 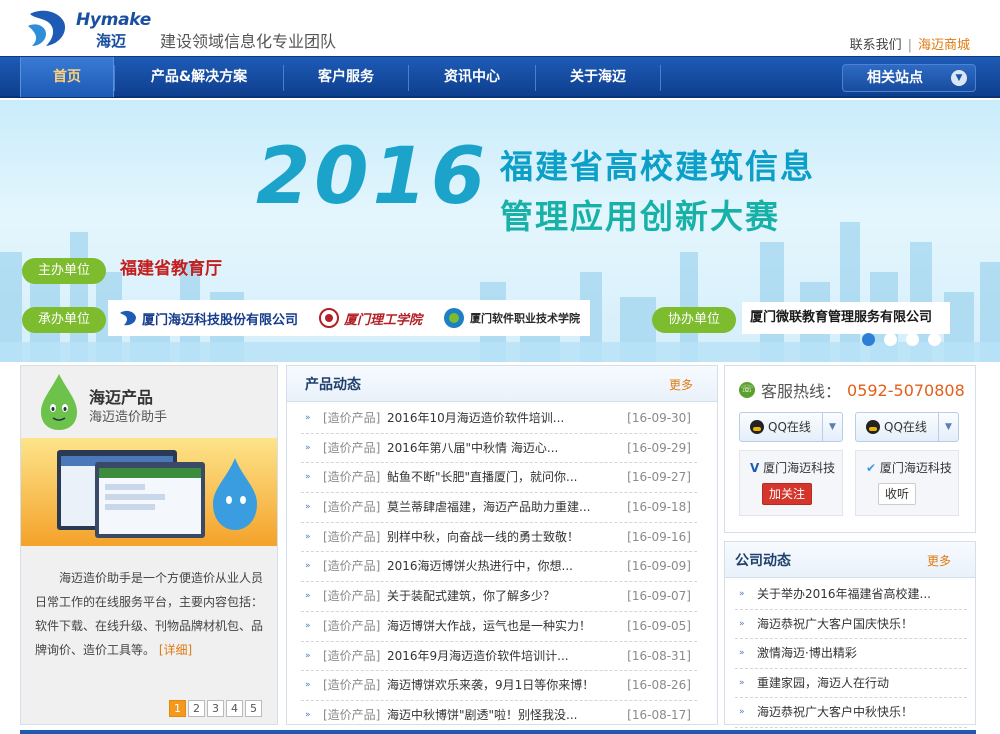 What do you see at coordinates (199, 77) in the screenshot?
I see `nav-item-products: 产品&解决方案` at bounding box center [199, 77].